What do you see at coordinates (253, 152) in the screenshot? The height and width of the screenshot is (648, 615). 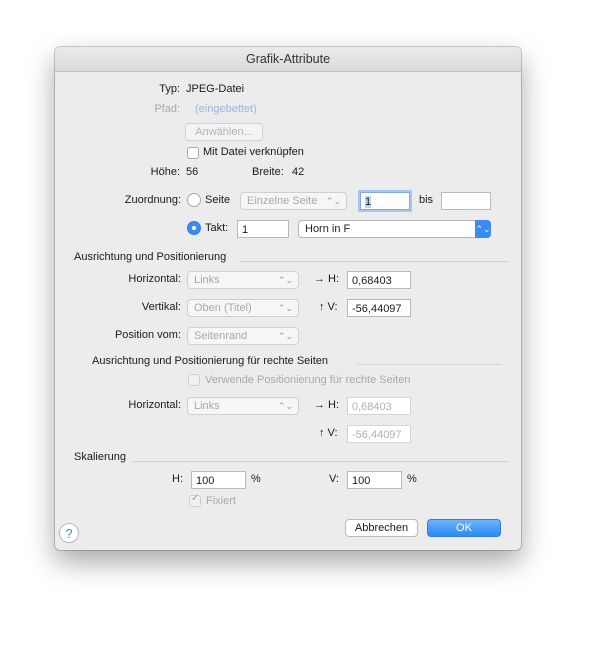 I see `link-file-label: Mit Datei verknüpfen` at bounding box center [253, 152].